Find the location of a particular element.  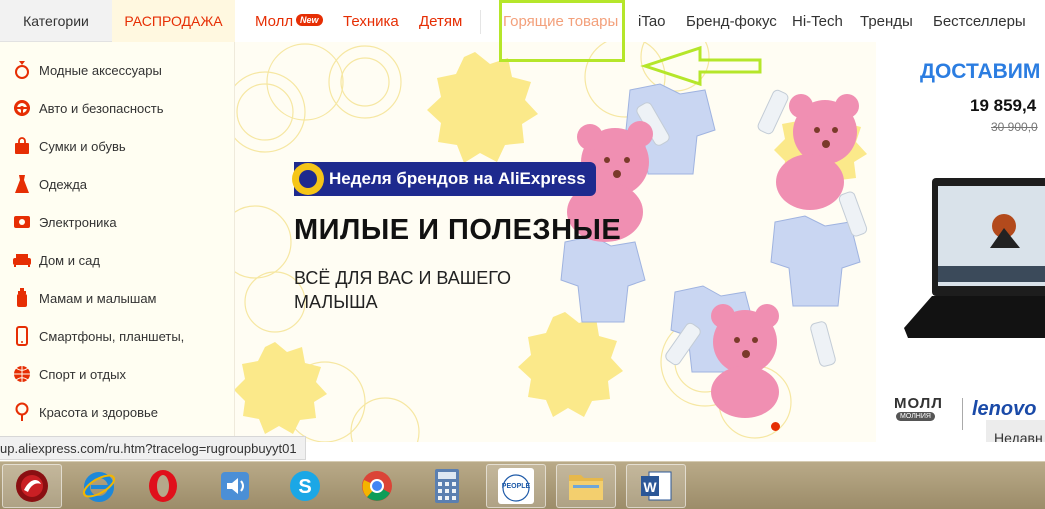

opera-icon is located at coordinates (163, 486).